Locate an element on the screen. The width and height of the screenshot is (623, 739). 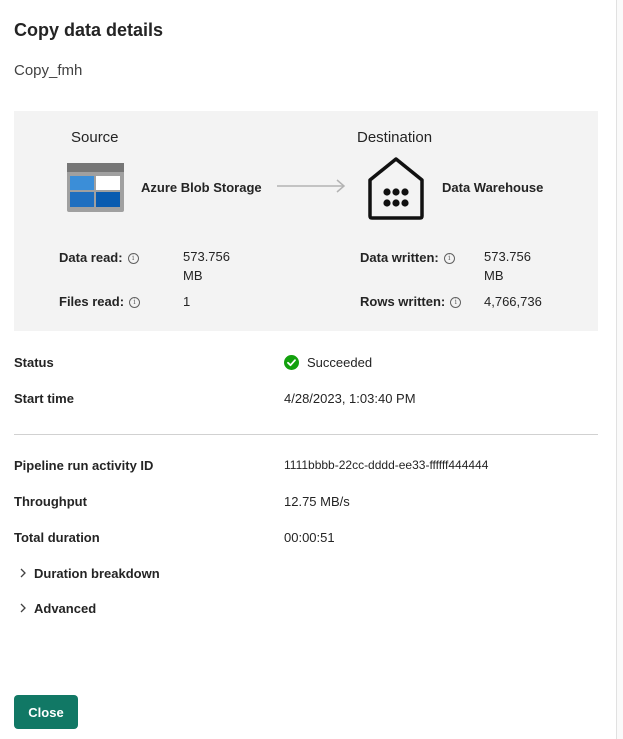
start-time-label: Start time is located at coordinates (44, 398).